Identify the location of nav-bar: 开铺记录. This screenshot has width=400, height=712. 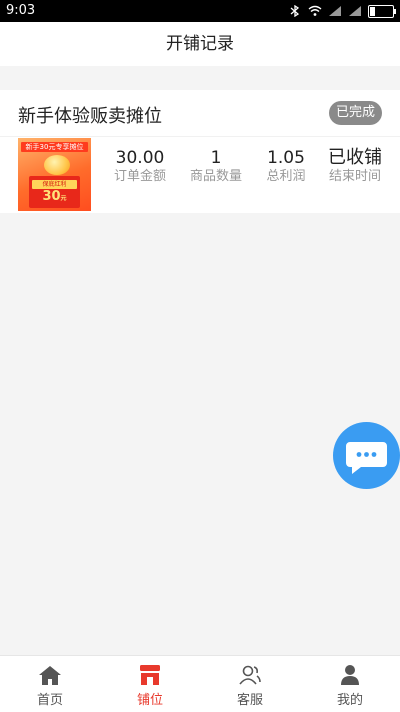
(200, 44).